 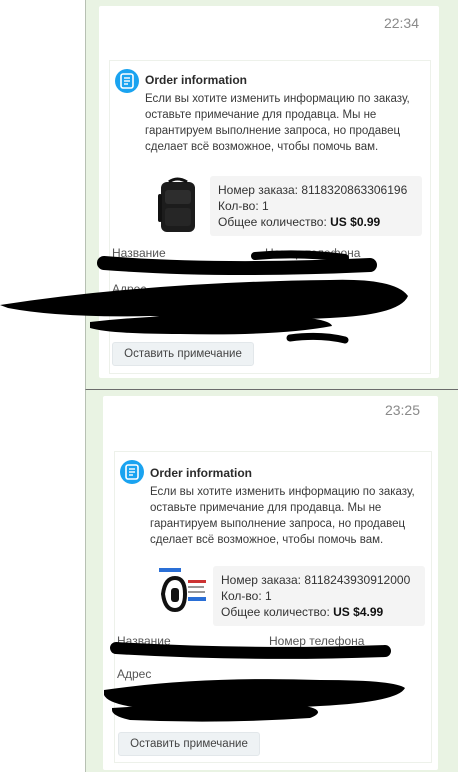 I want to click on order-number-line: Номер заказа: 8118320863306196, so click(x=312, y=190).